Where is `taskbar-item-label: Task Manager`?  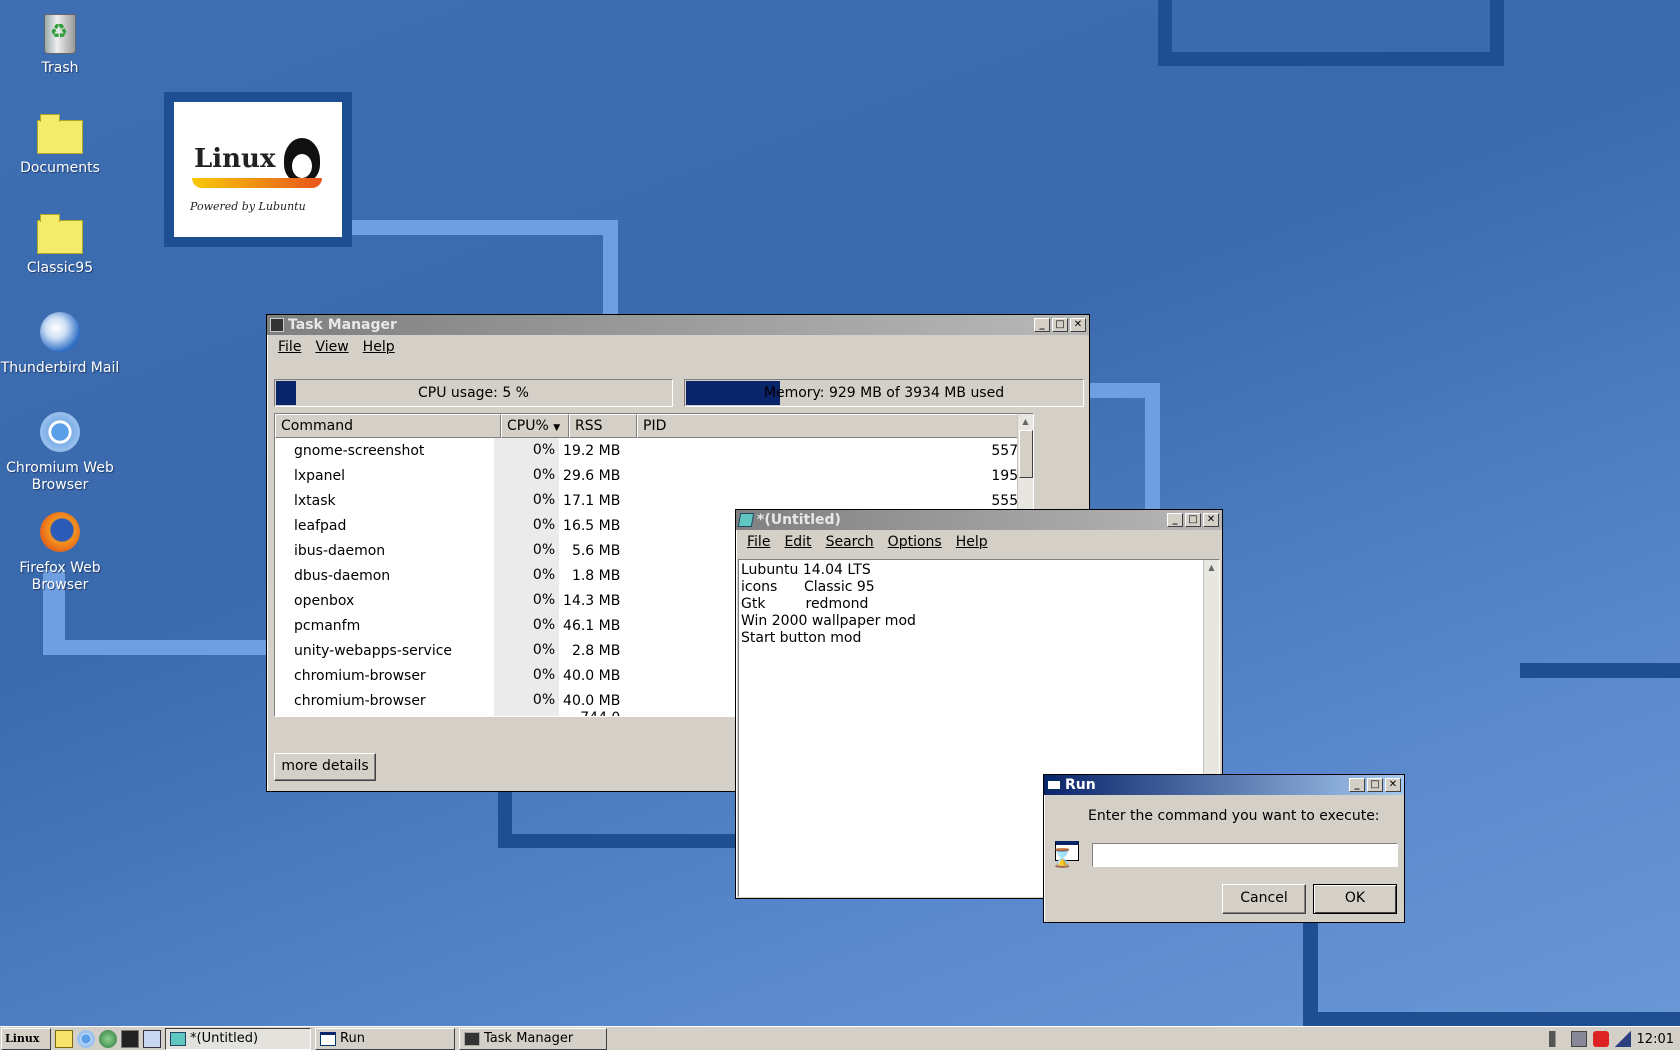 taskbar-item-label: Task Manager is located at coordinates (529, 1038).